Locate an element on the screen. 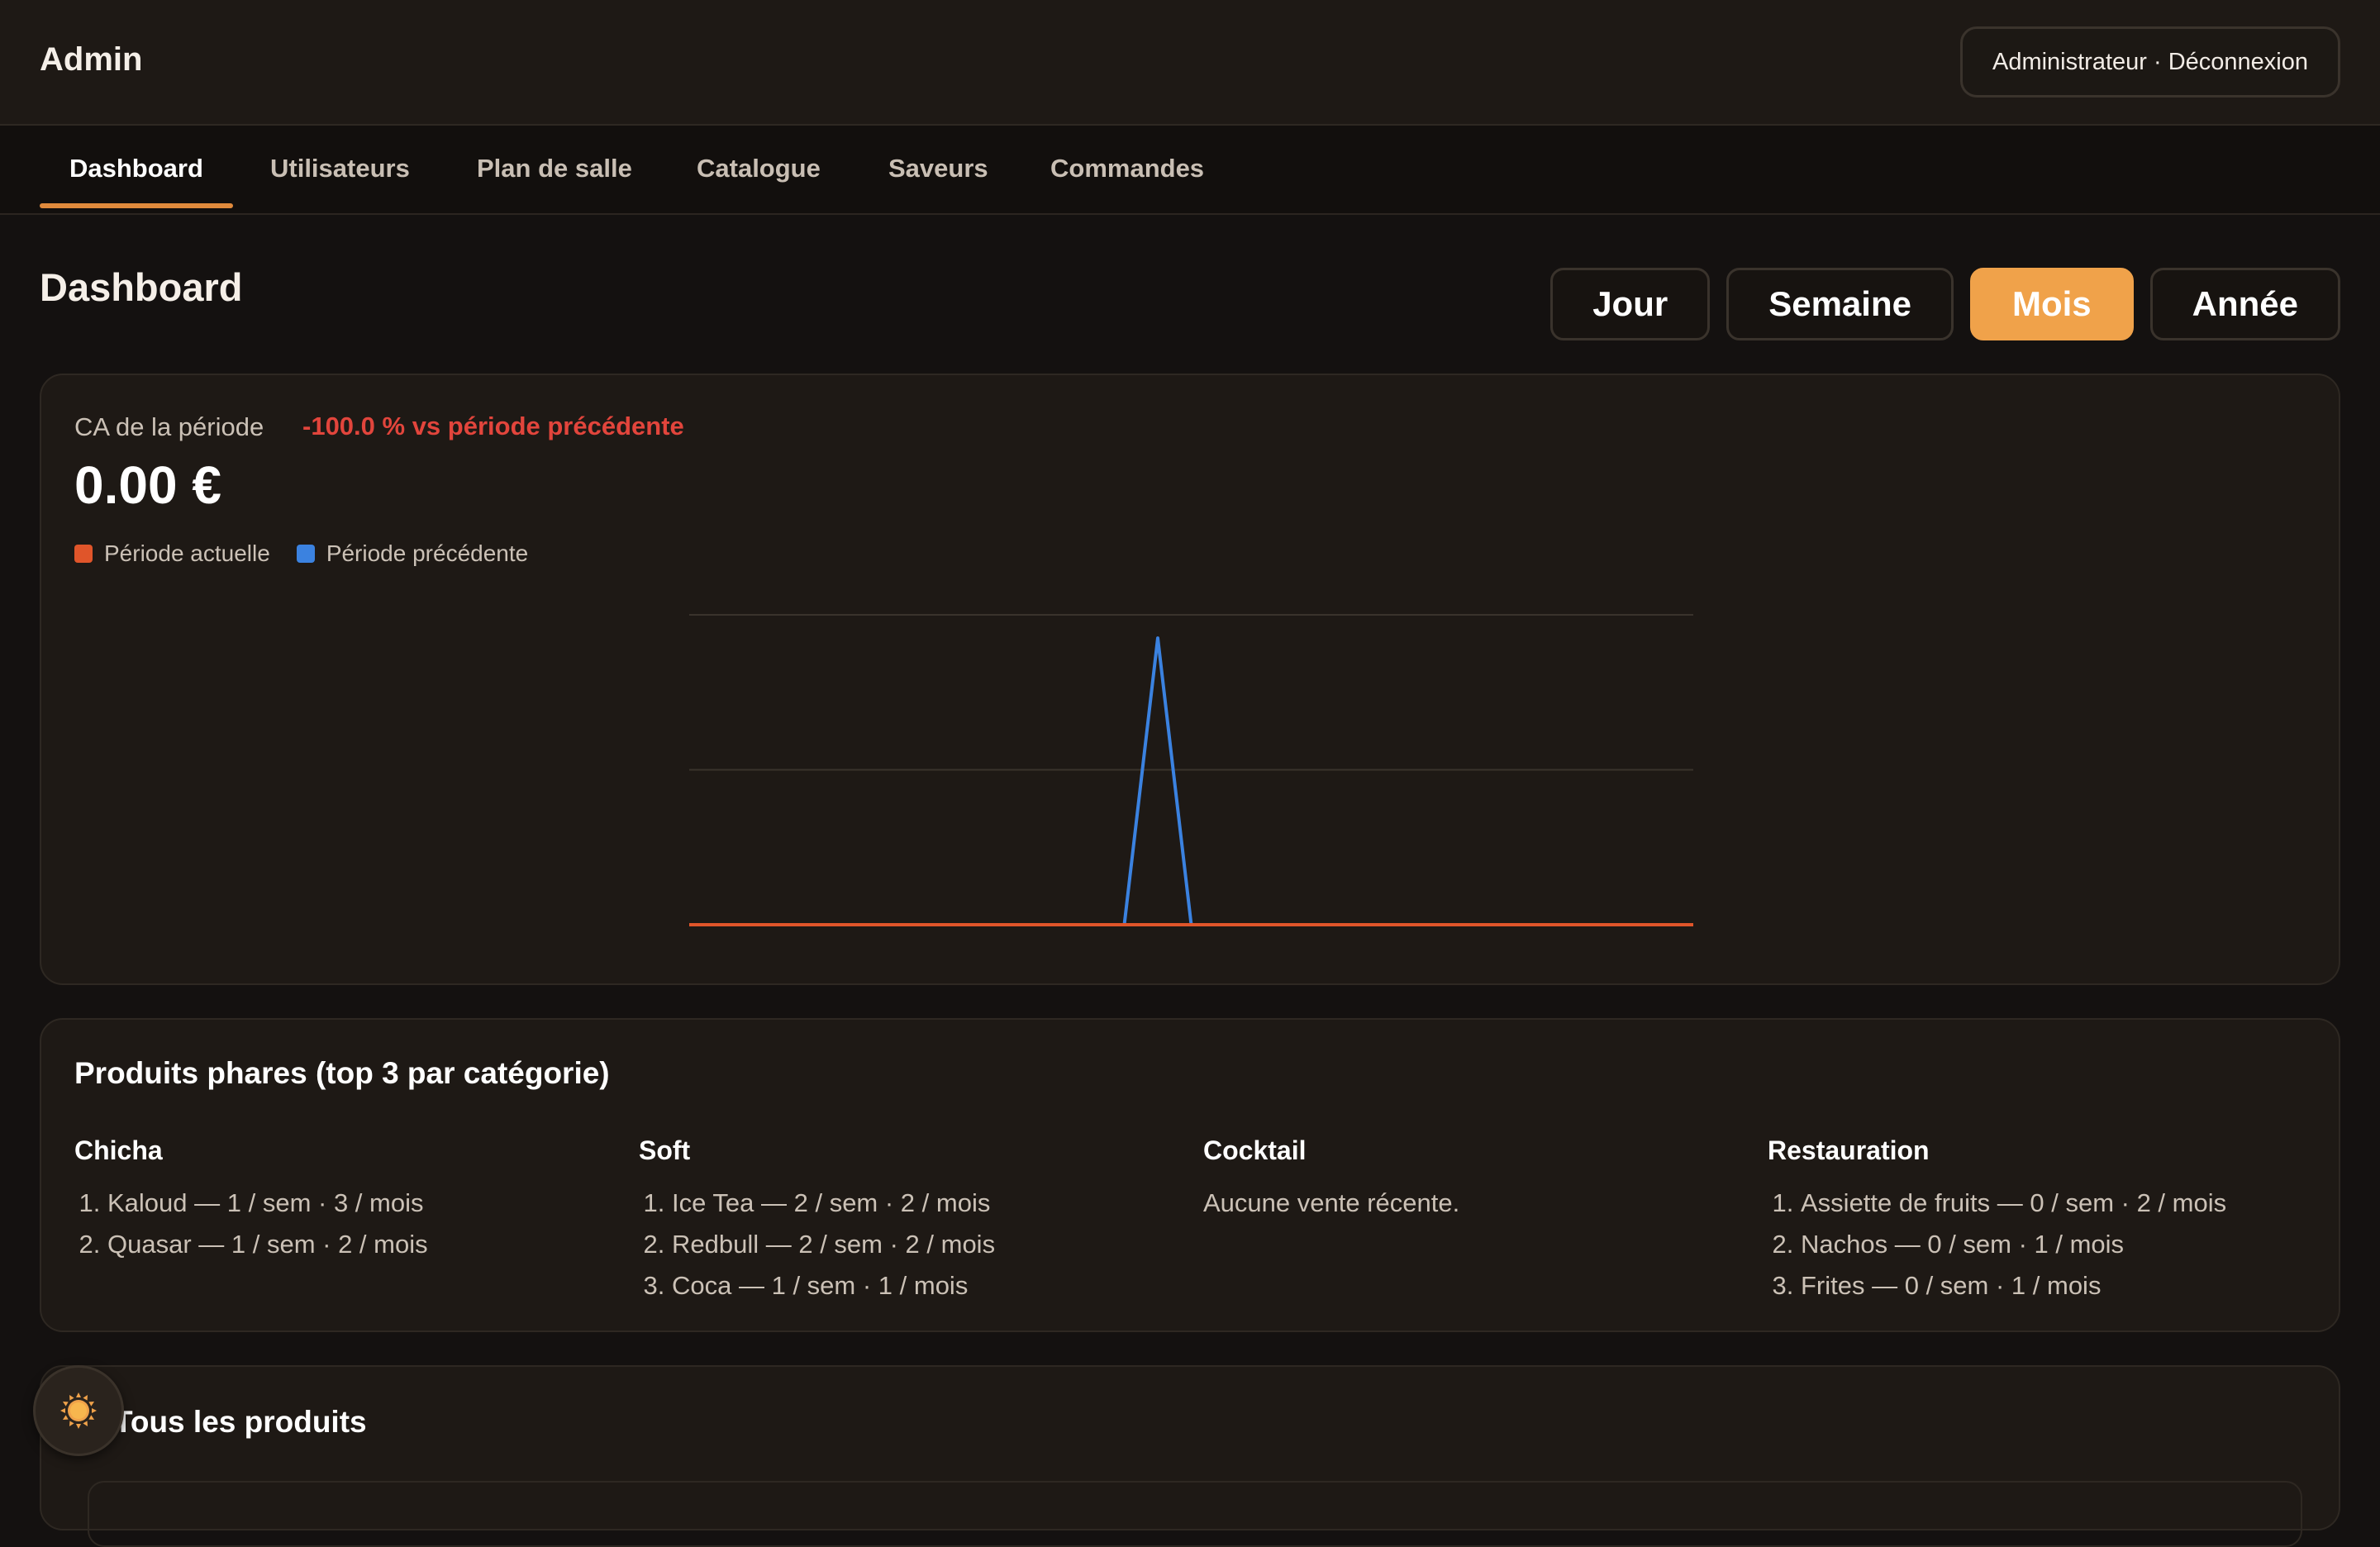 This screenshot has height=1547, width=2380. period-day-button: Jour is located at coordinates (1630, 304).